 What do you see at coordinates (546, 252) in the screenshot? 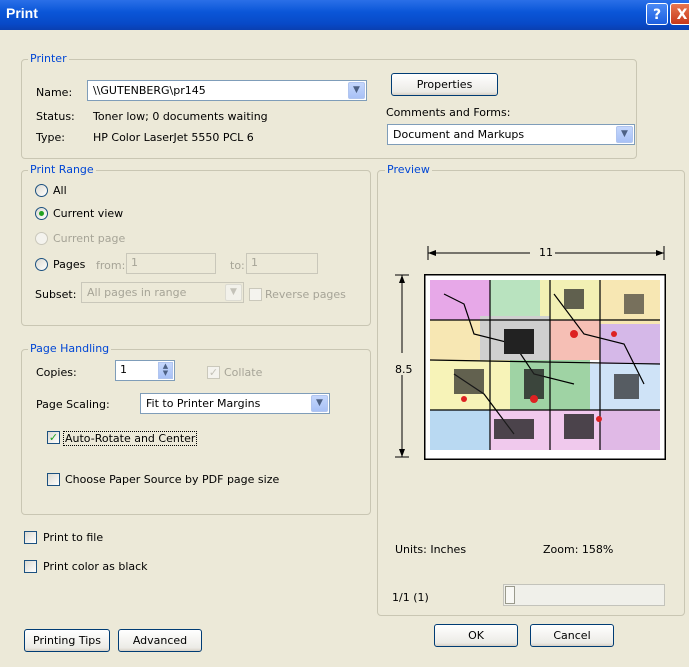
I see `preview-width-label: 11` at bounding box center [546, 252].